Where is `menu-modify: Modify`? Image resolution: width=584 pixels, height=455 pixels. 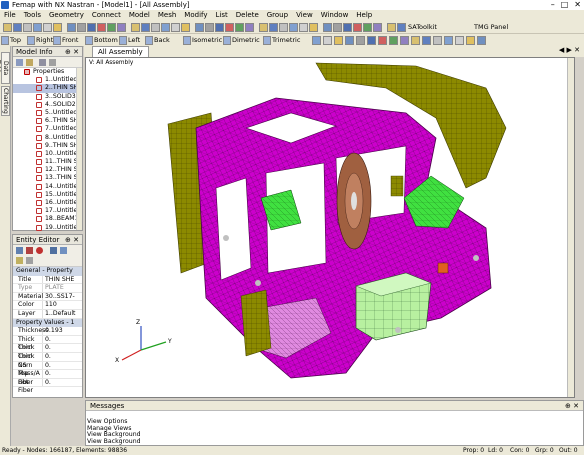 menu-modify: Modify is located at coordinates (195, 15).